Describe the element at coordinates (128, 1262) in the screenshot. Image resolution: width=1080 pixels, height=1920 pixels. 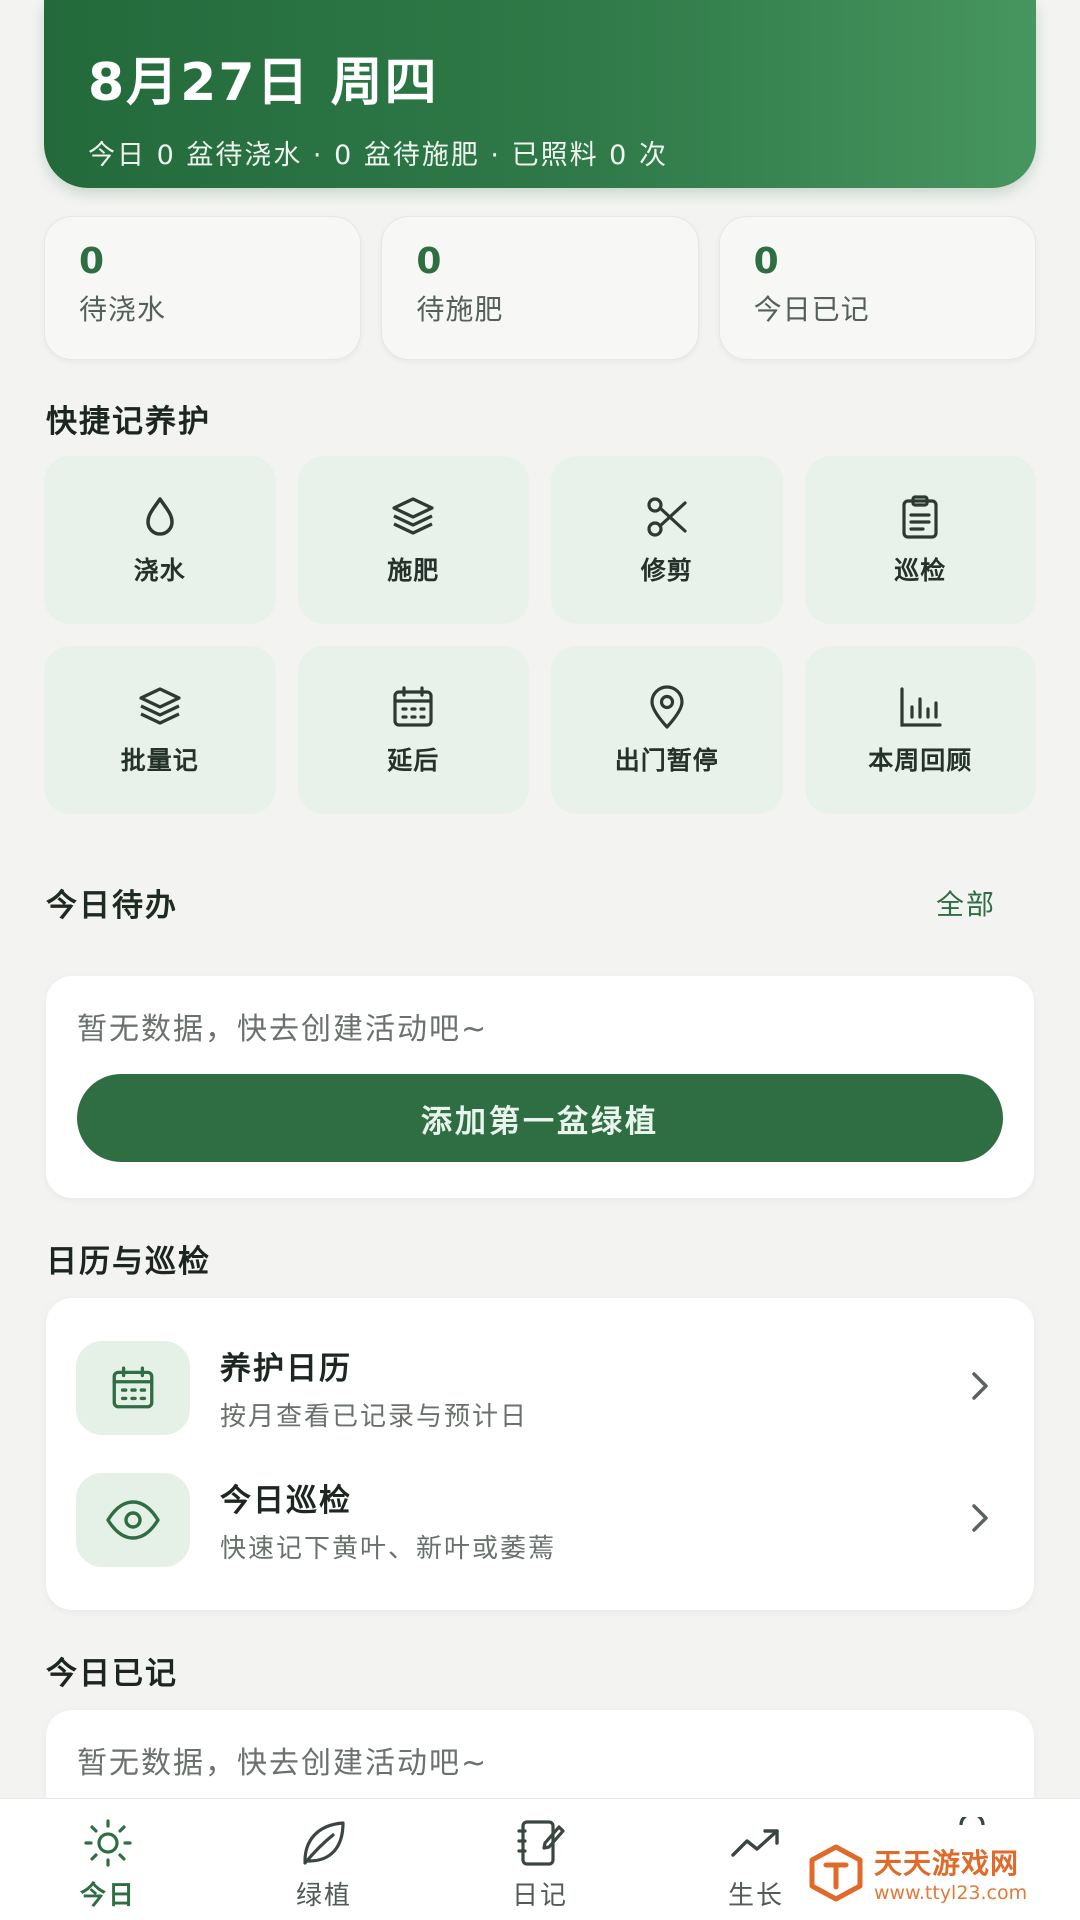
I see `calendar-inspection-title: 日历与巡检` at that location.